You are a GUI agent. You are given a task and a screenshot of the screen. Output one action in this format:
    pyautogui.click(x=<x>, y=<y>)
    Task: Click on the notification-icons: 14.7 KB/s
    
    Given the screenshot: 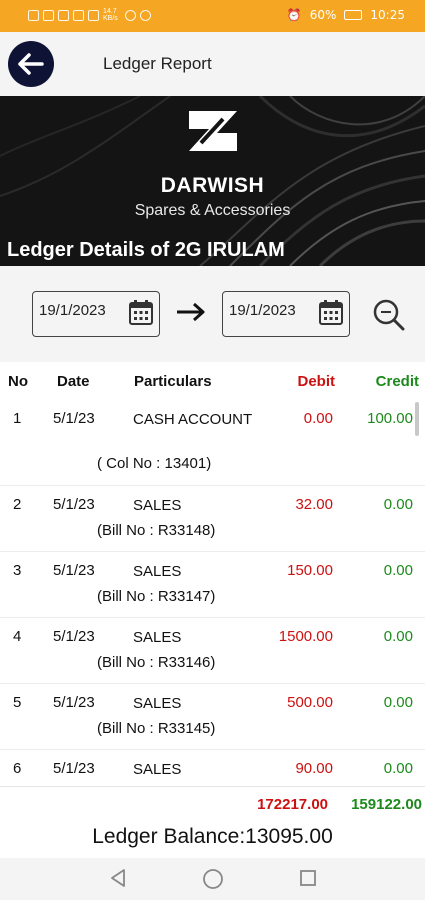 What is the action you would take?
    pyautogui.click(x=89, y=15)
    